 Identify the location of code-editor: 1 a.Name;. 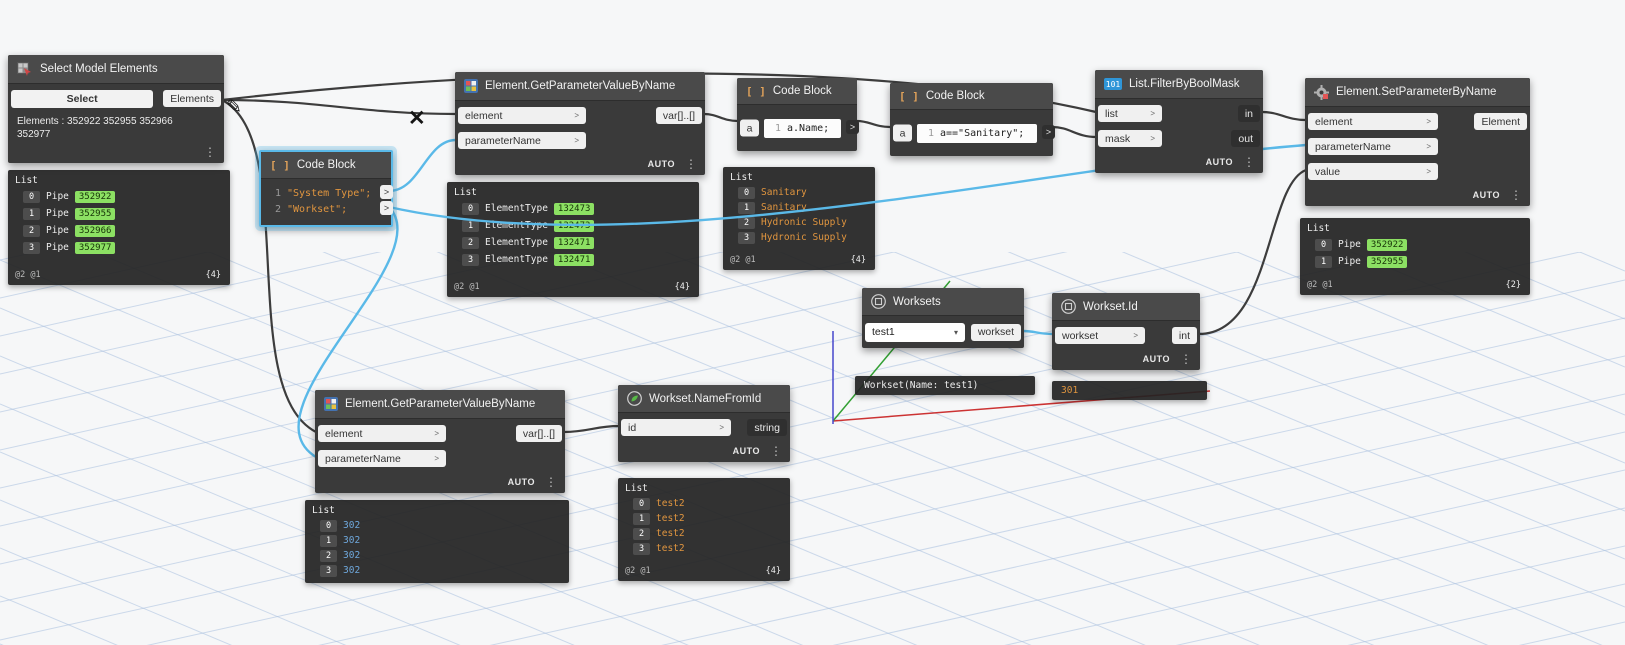
(802, 128).